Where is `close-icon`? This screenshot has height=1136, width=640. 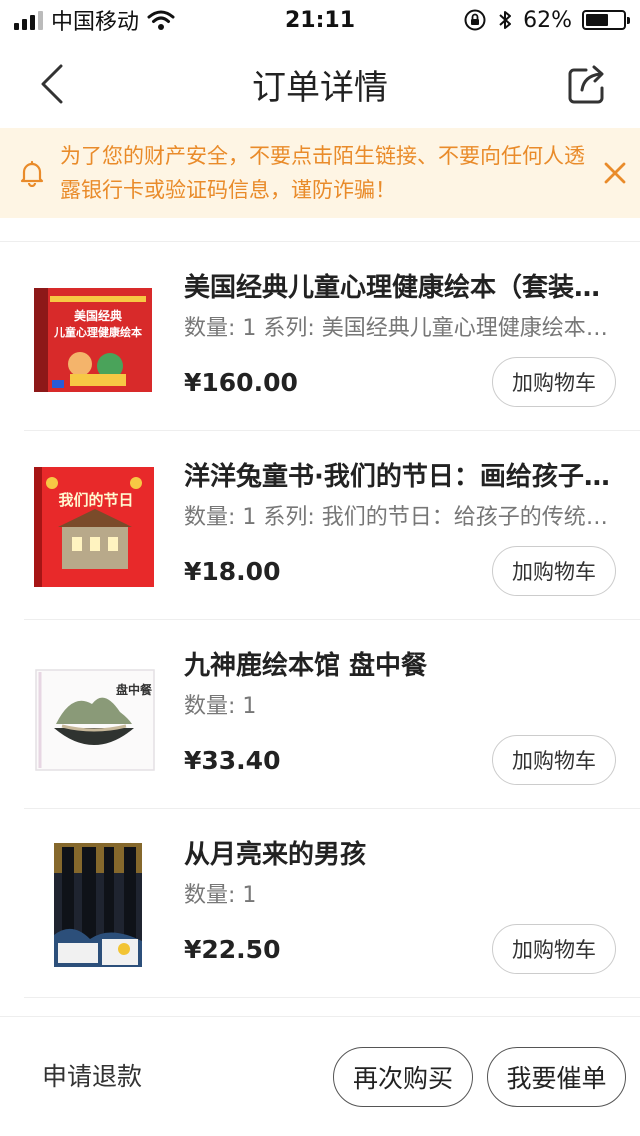 close-icon is located at coordinates (615, 173).